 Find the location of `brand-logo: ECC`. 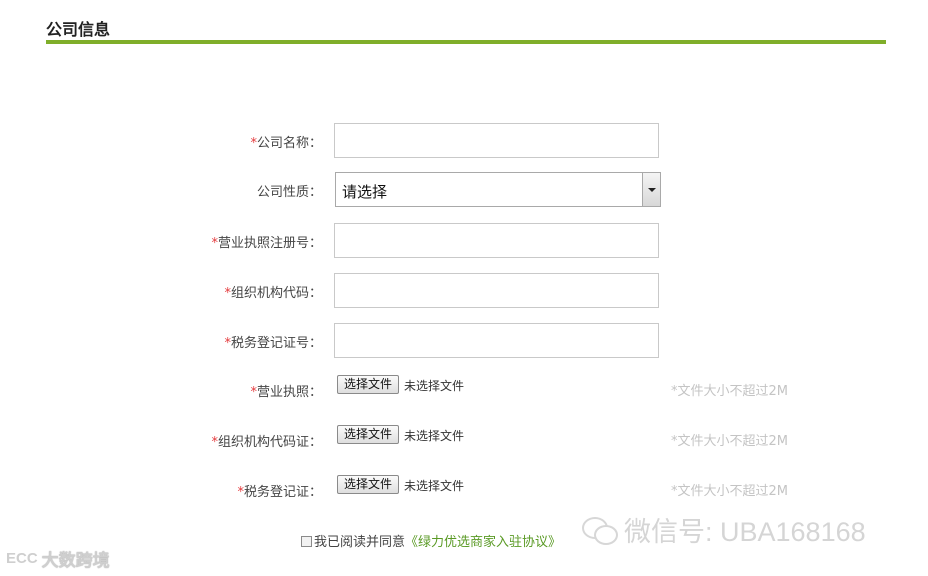

brand-logo: ECC is located at coordinates (22, 558).